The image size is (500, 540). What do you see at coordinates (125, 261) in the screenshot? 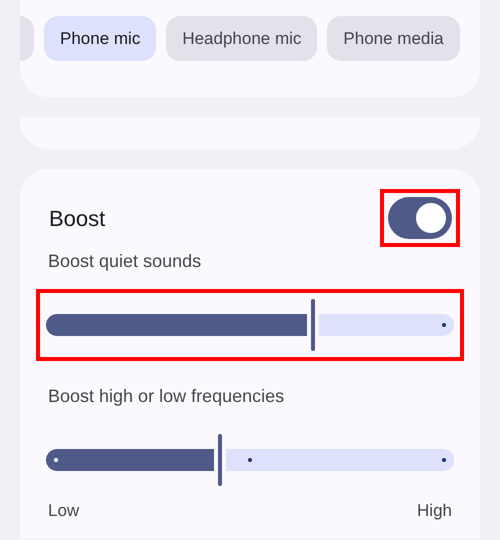
I see `slider-label: Boost quiet sounds` at bounding box center [125, 261].